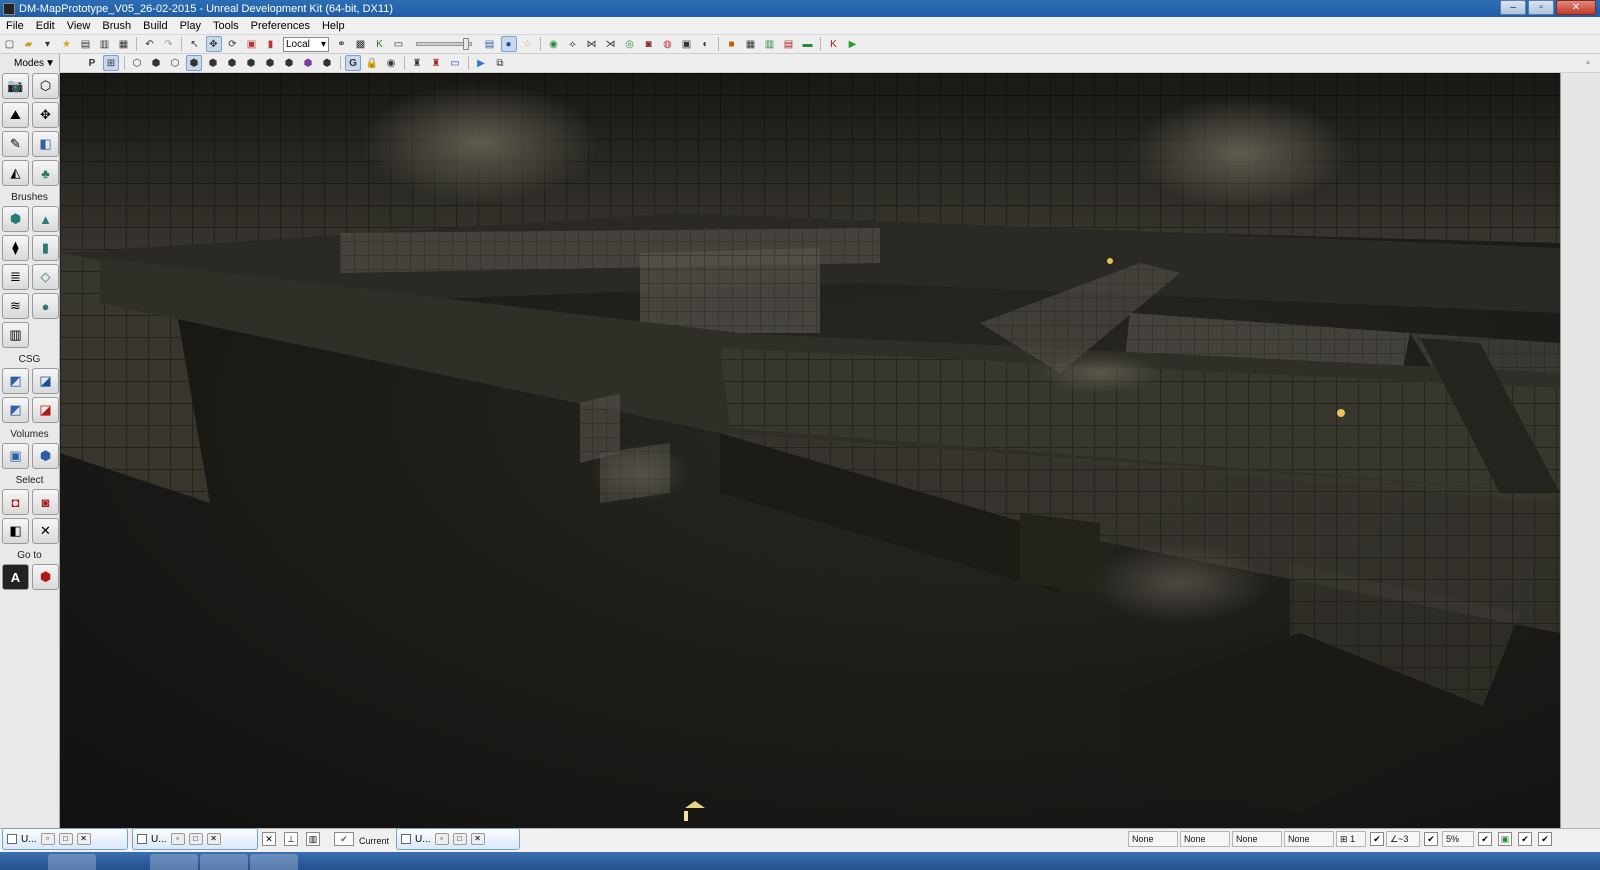 The width and height of the screenshot is (1600, 870). What do you see at coordinates (668, 44) in the screenshot?
I see `lightmass-icon: ◍` at bounding box center [668, 44].